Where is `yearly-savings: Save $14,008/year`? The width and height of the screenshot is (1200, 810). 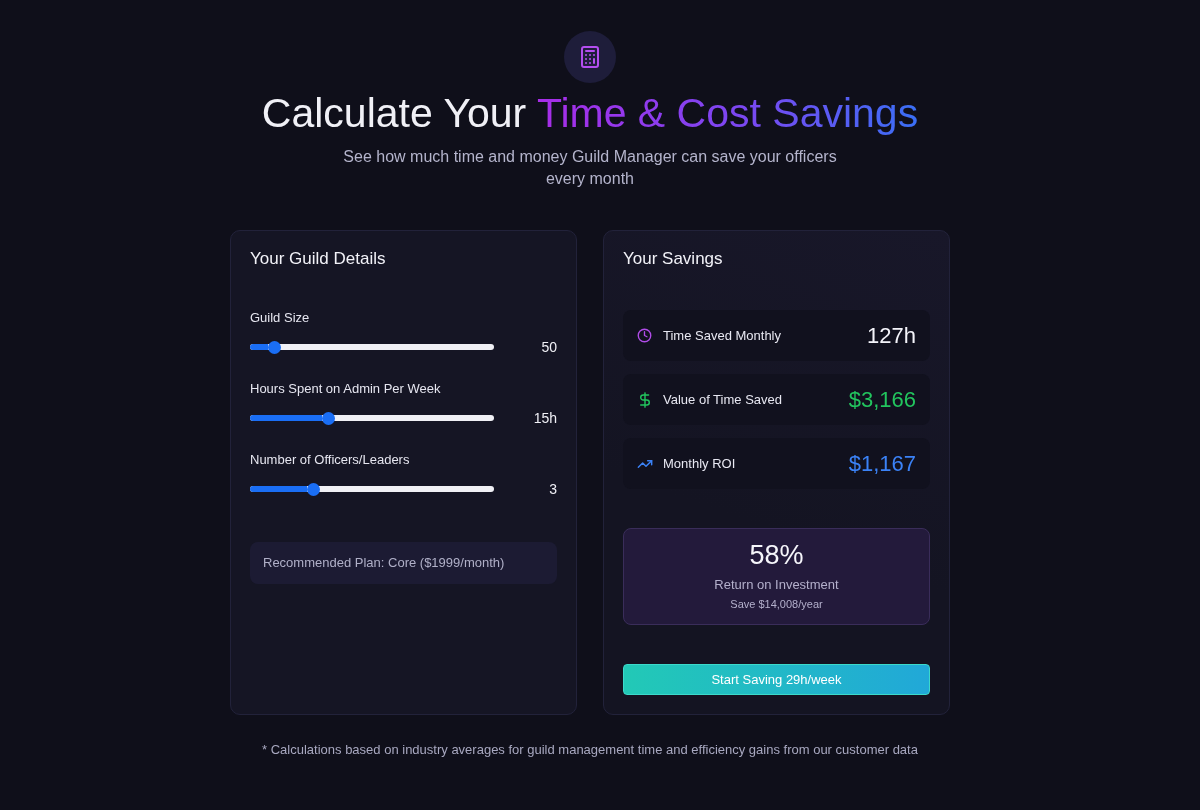 yearly-savings: Save $14,008/year is located at coordinates (776, 604).